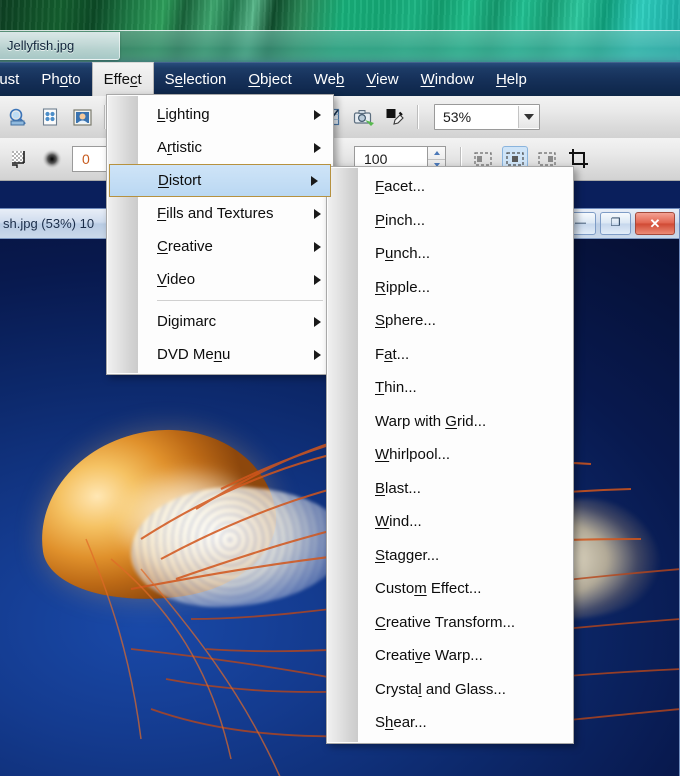  Describe the element at coordinates (447, 79) in the screenshot. I see `menubar-item-window: Window` at that location.